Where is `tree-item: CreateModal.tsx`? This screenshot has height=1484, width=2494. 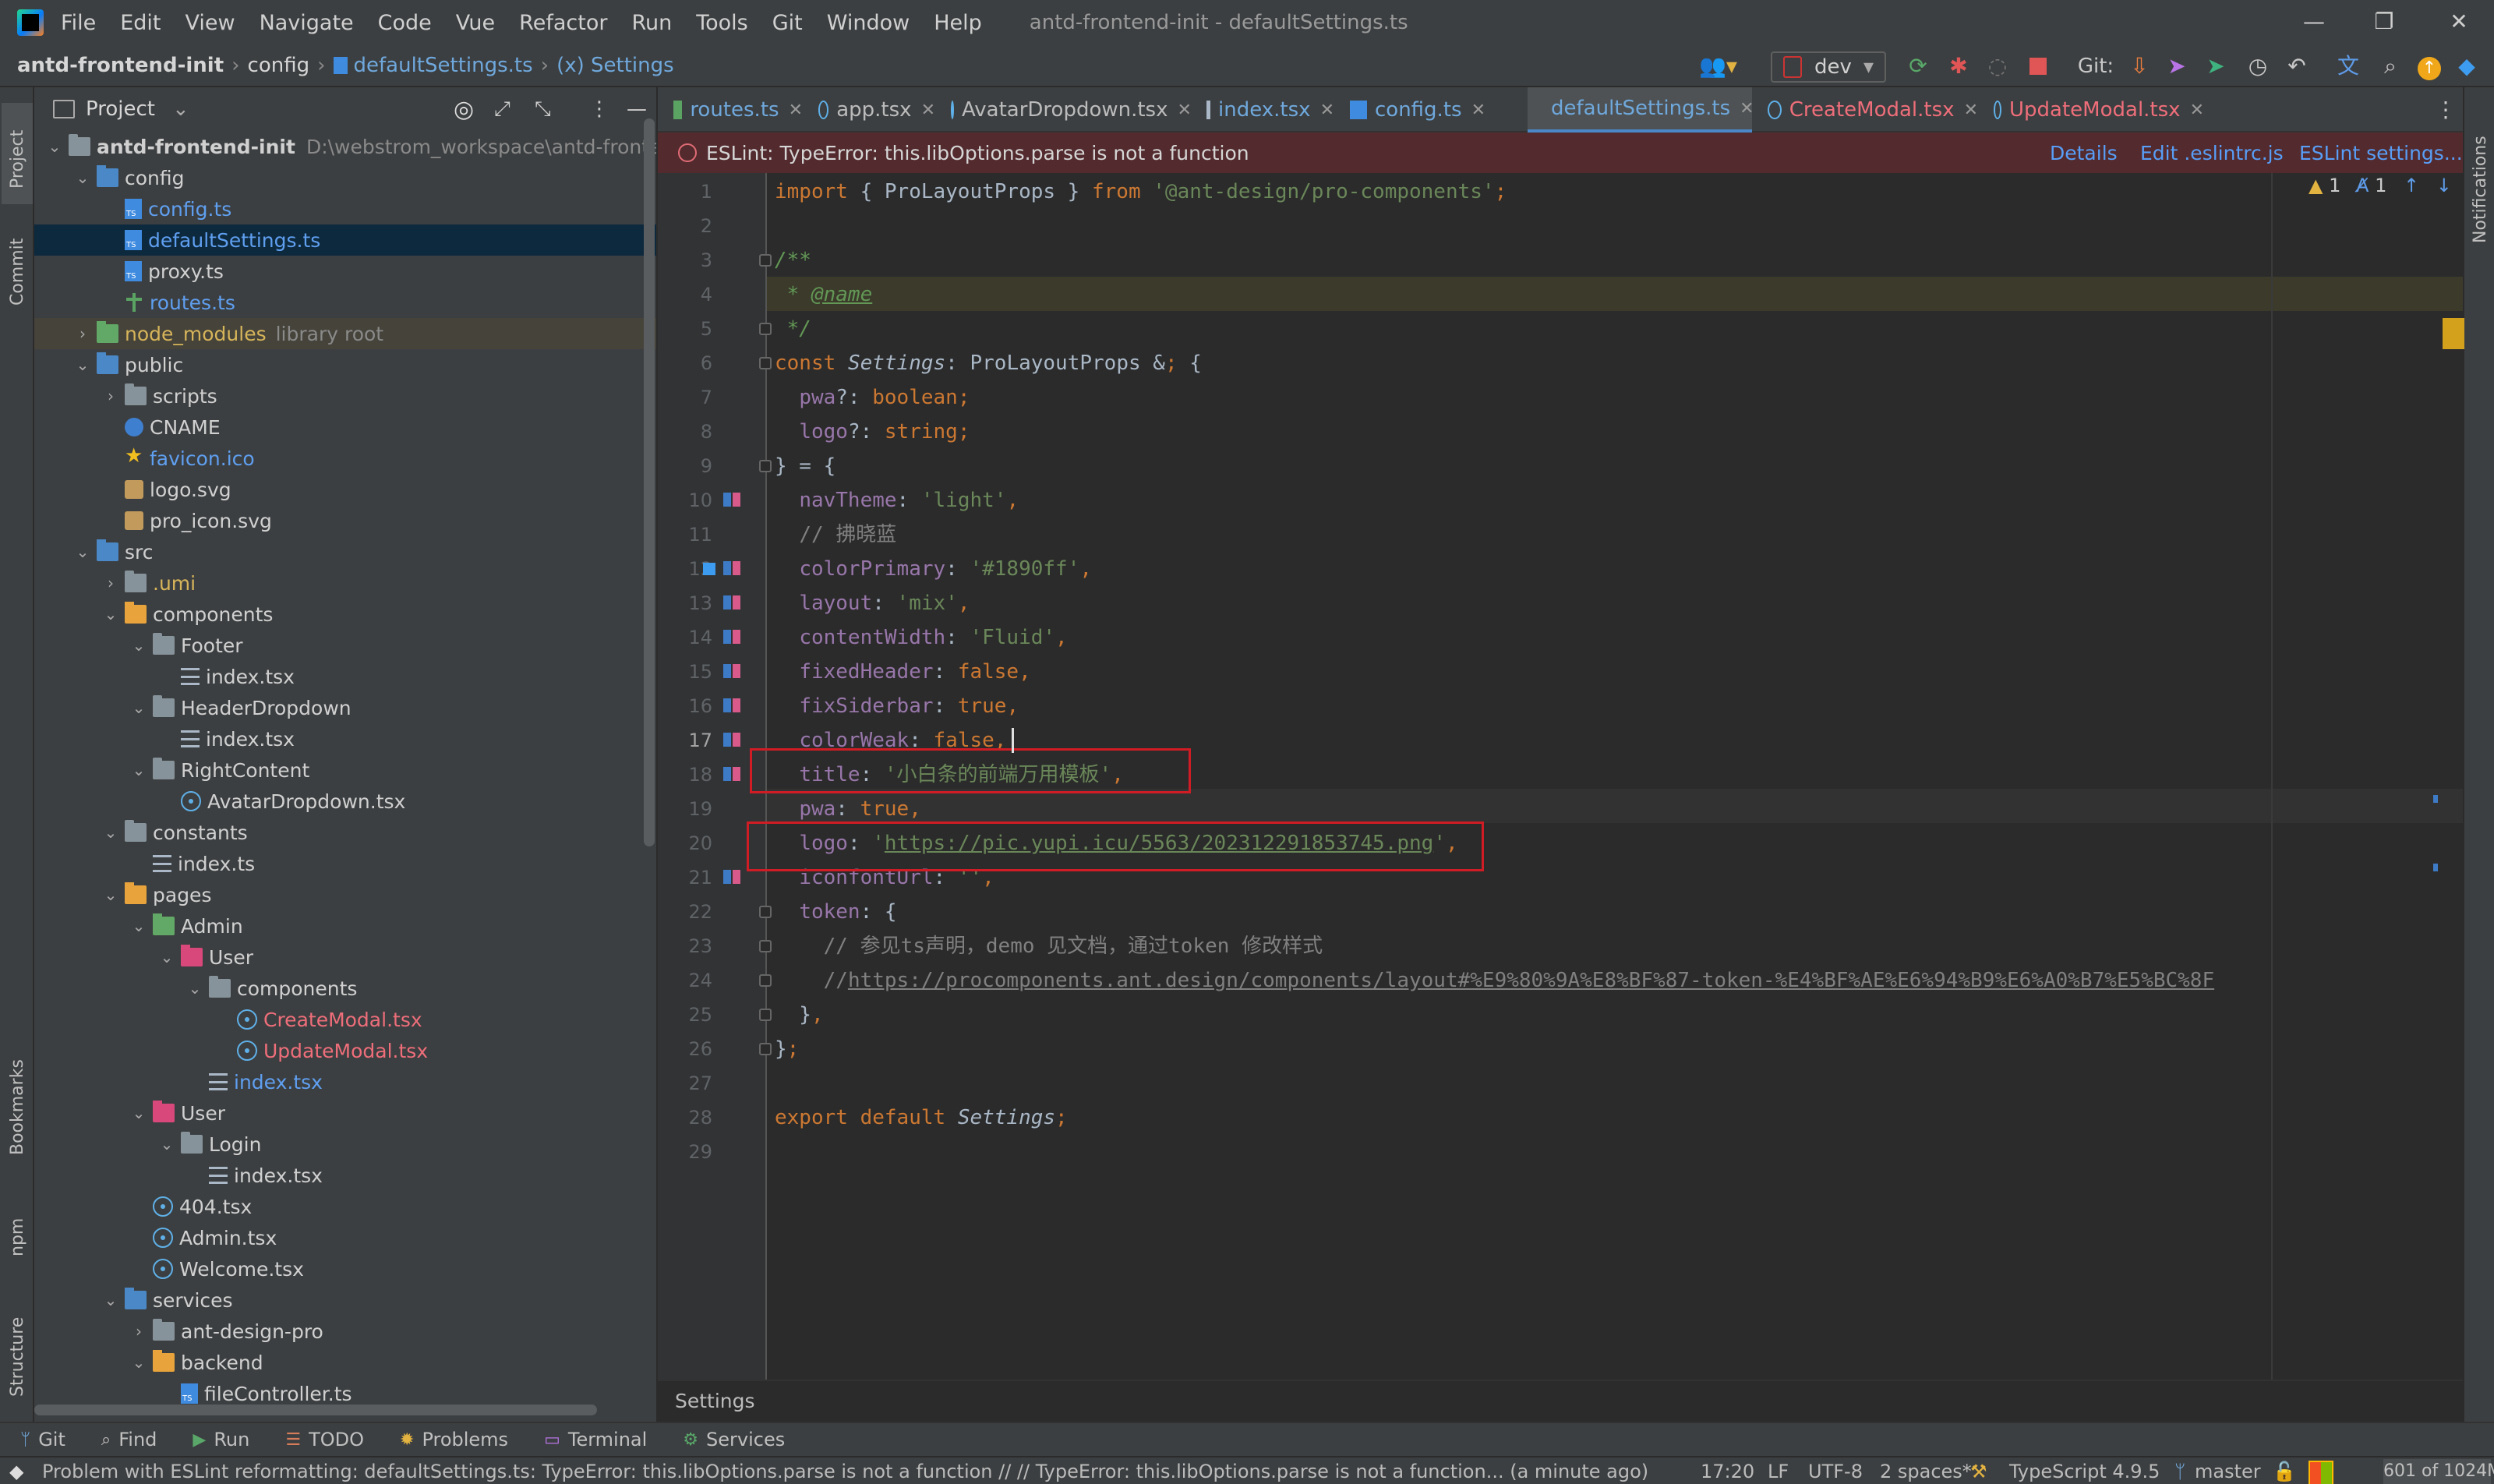
tree-item: CreateModal.tsx is located at coordinates (345, 1019).